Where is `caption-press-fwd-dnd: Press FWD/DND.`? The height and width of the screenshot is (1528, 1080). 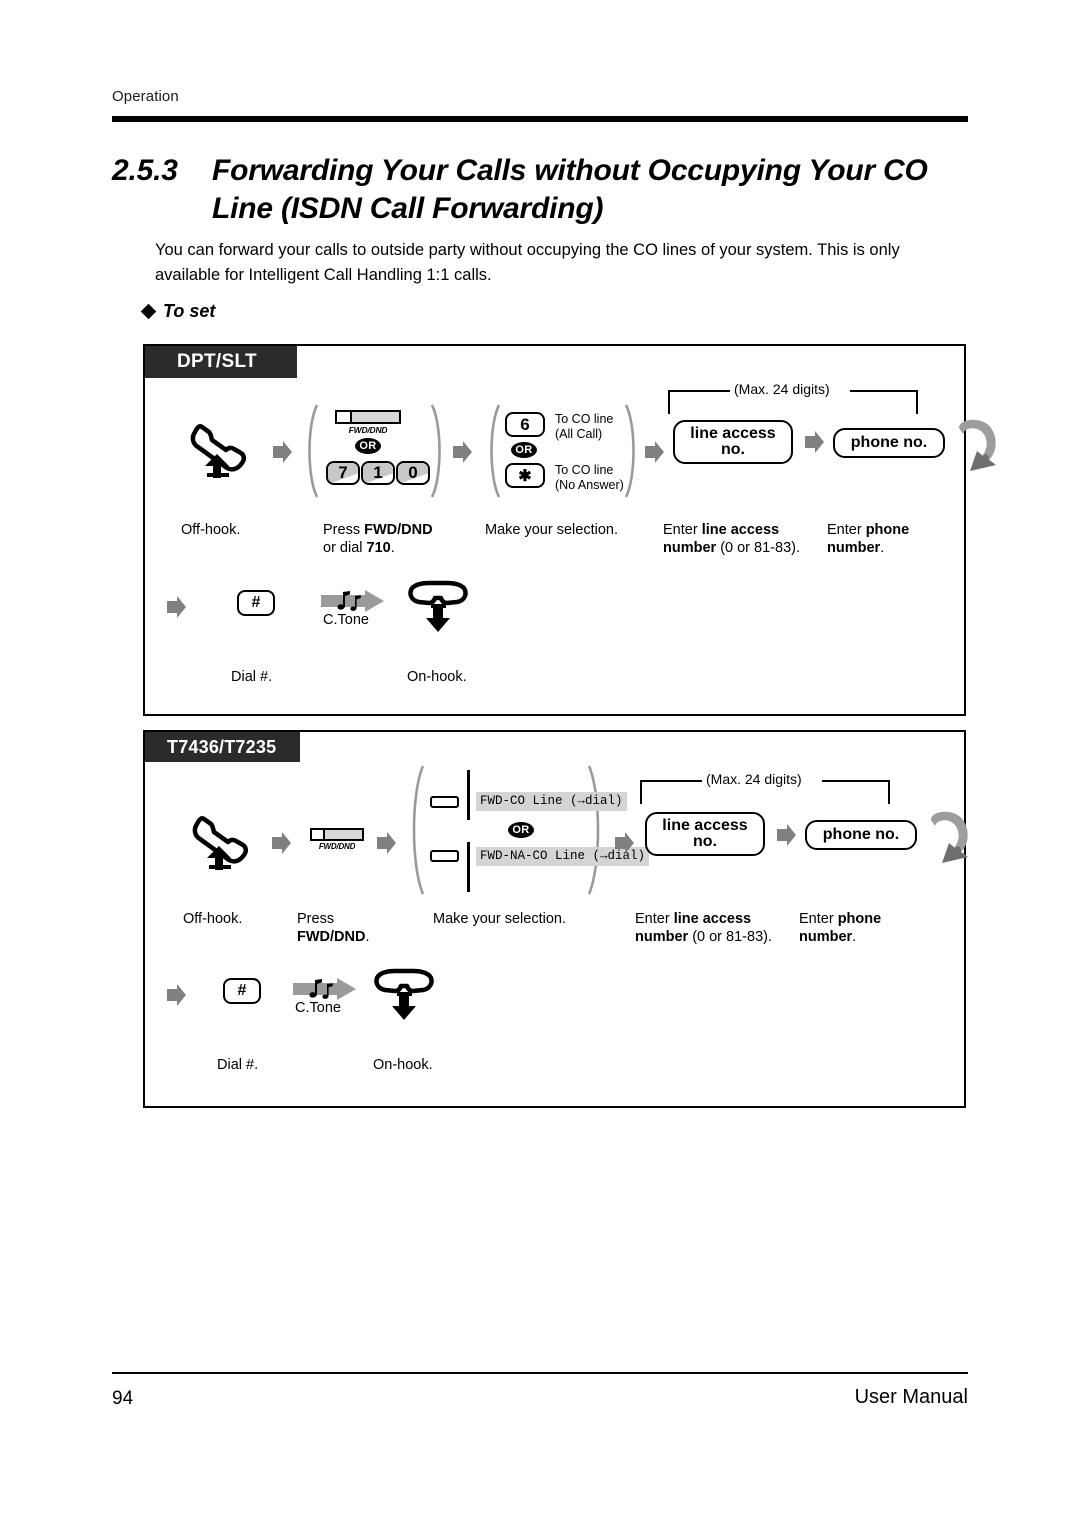 caption-press-fwd-dnd: Press FWD/DND. is located at coordinates (333, 928).